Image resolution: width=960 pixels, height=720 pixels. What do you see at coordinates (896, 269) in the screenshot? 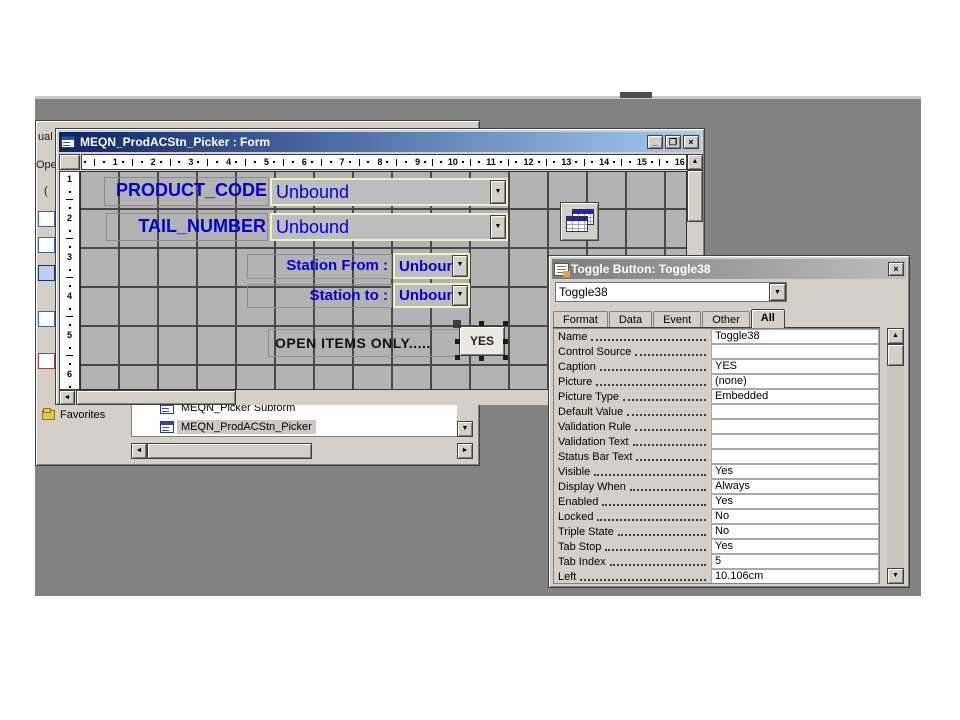
I see `close-icon: ×` at bounding box center [896, 269].